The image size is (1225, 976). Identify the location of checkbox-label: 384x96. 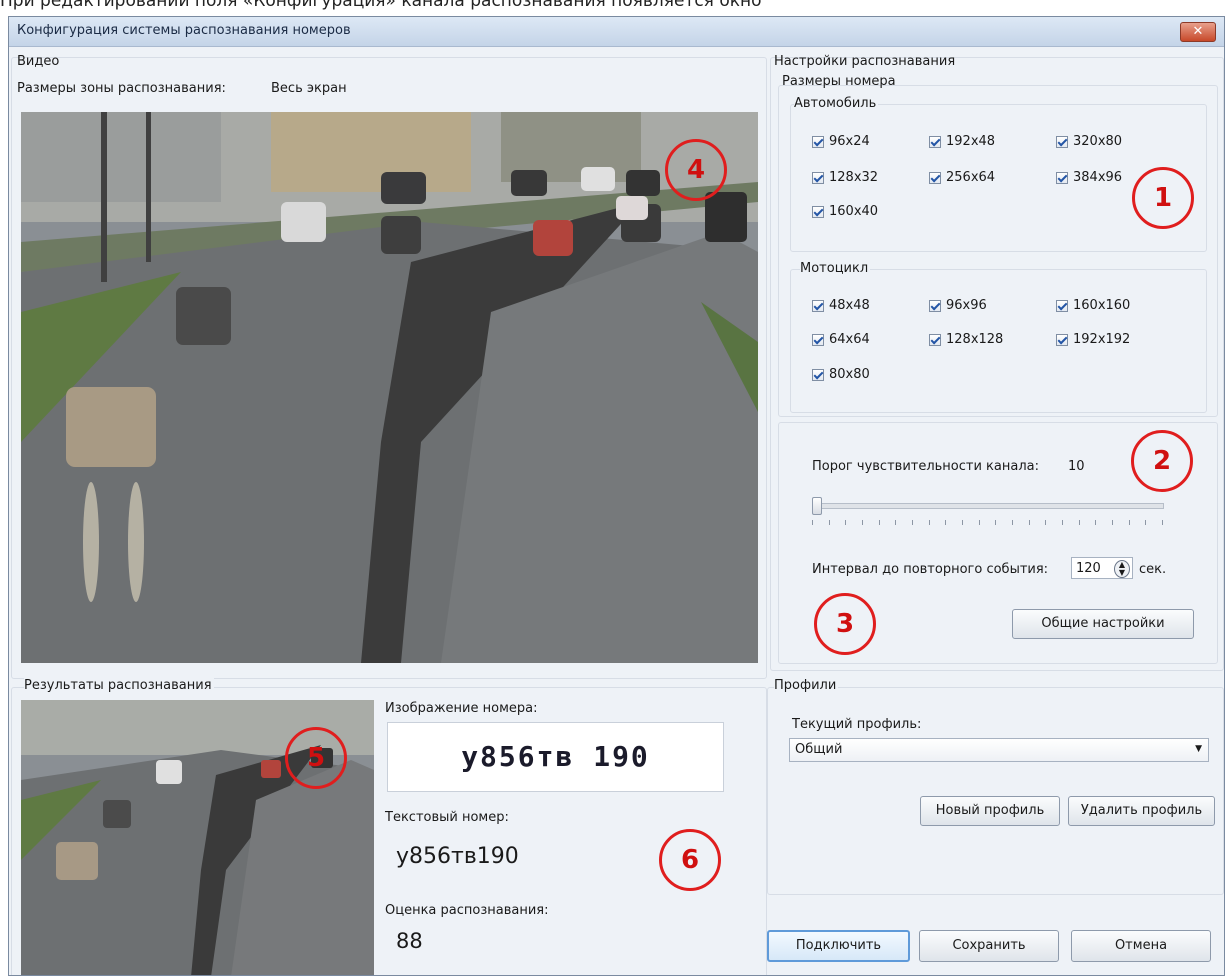
(1098, 177).